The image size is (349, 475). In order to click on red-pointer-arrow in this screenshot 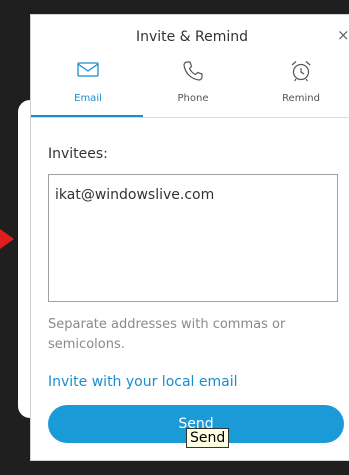, I will do `click(7, 239)`.